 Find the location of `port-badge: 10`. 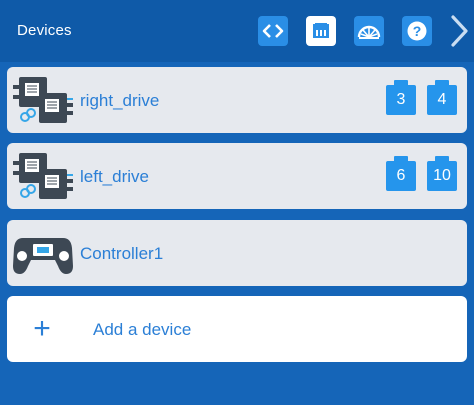

port-badge: 10 is located at coordinates (442, 173).